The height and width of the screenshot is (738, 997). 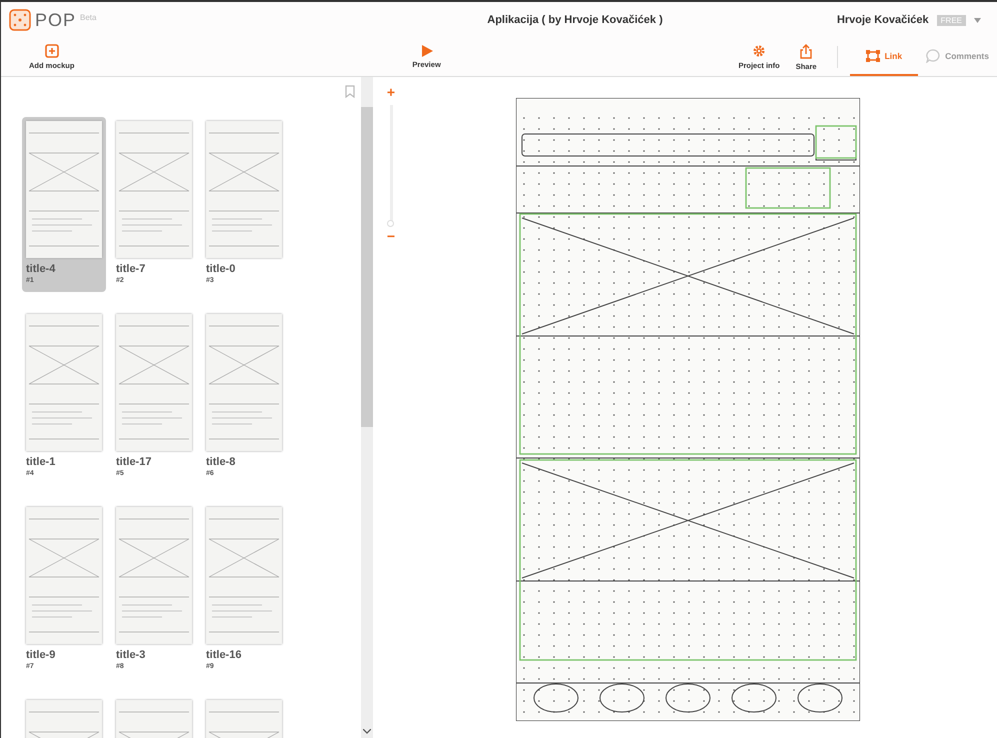 I want to click on bookmark-icon, so click(x=350, y=91).